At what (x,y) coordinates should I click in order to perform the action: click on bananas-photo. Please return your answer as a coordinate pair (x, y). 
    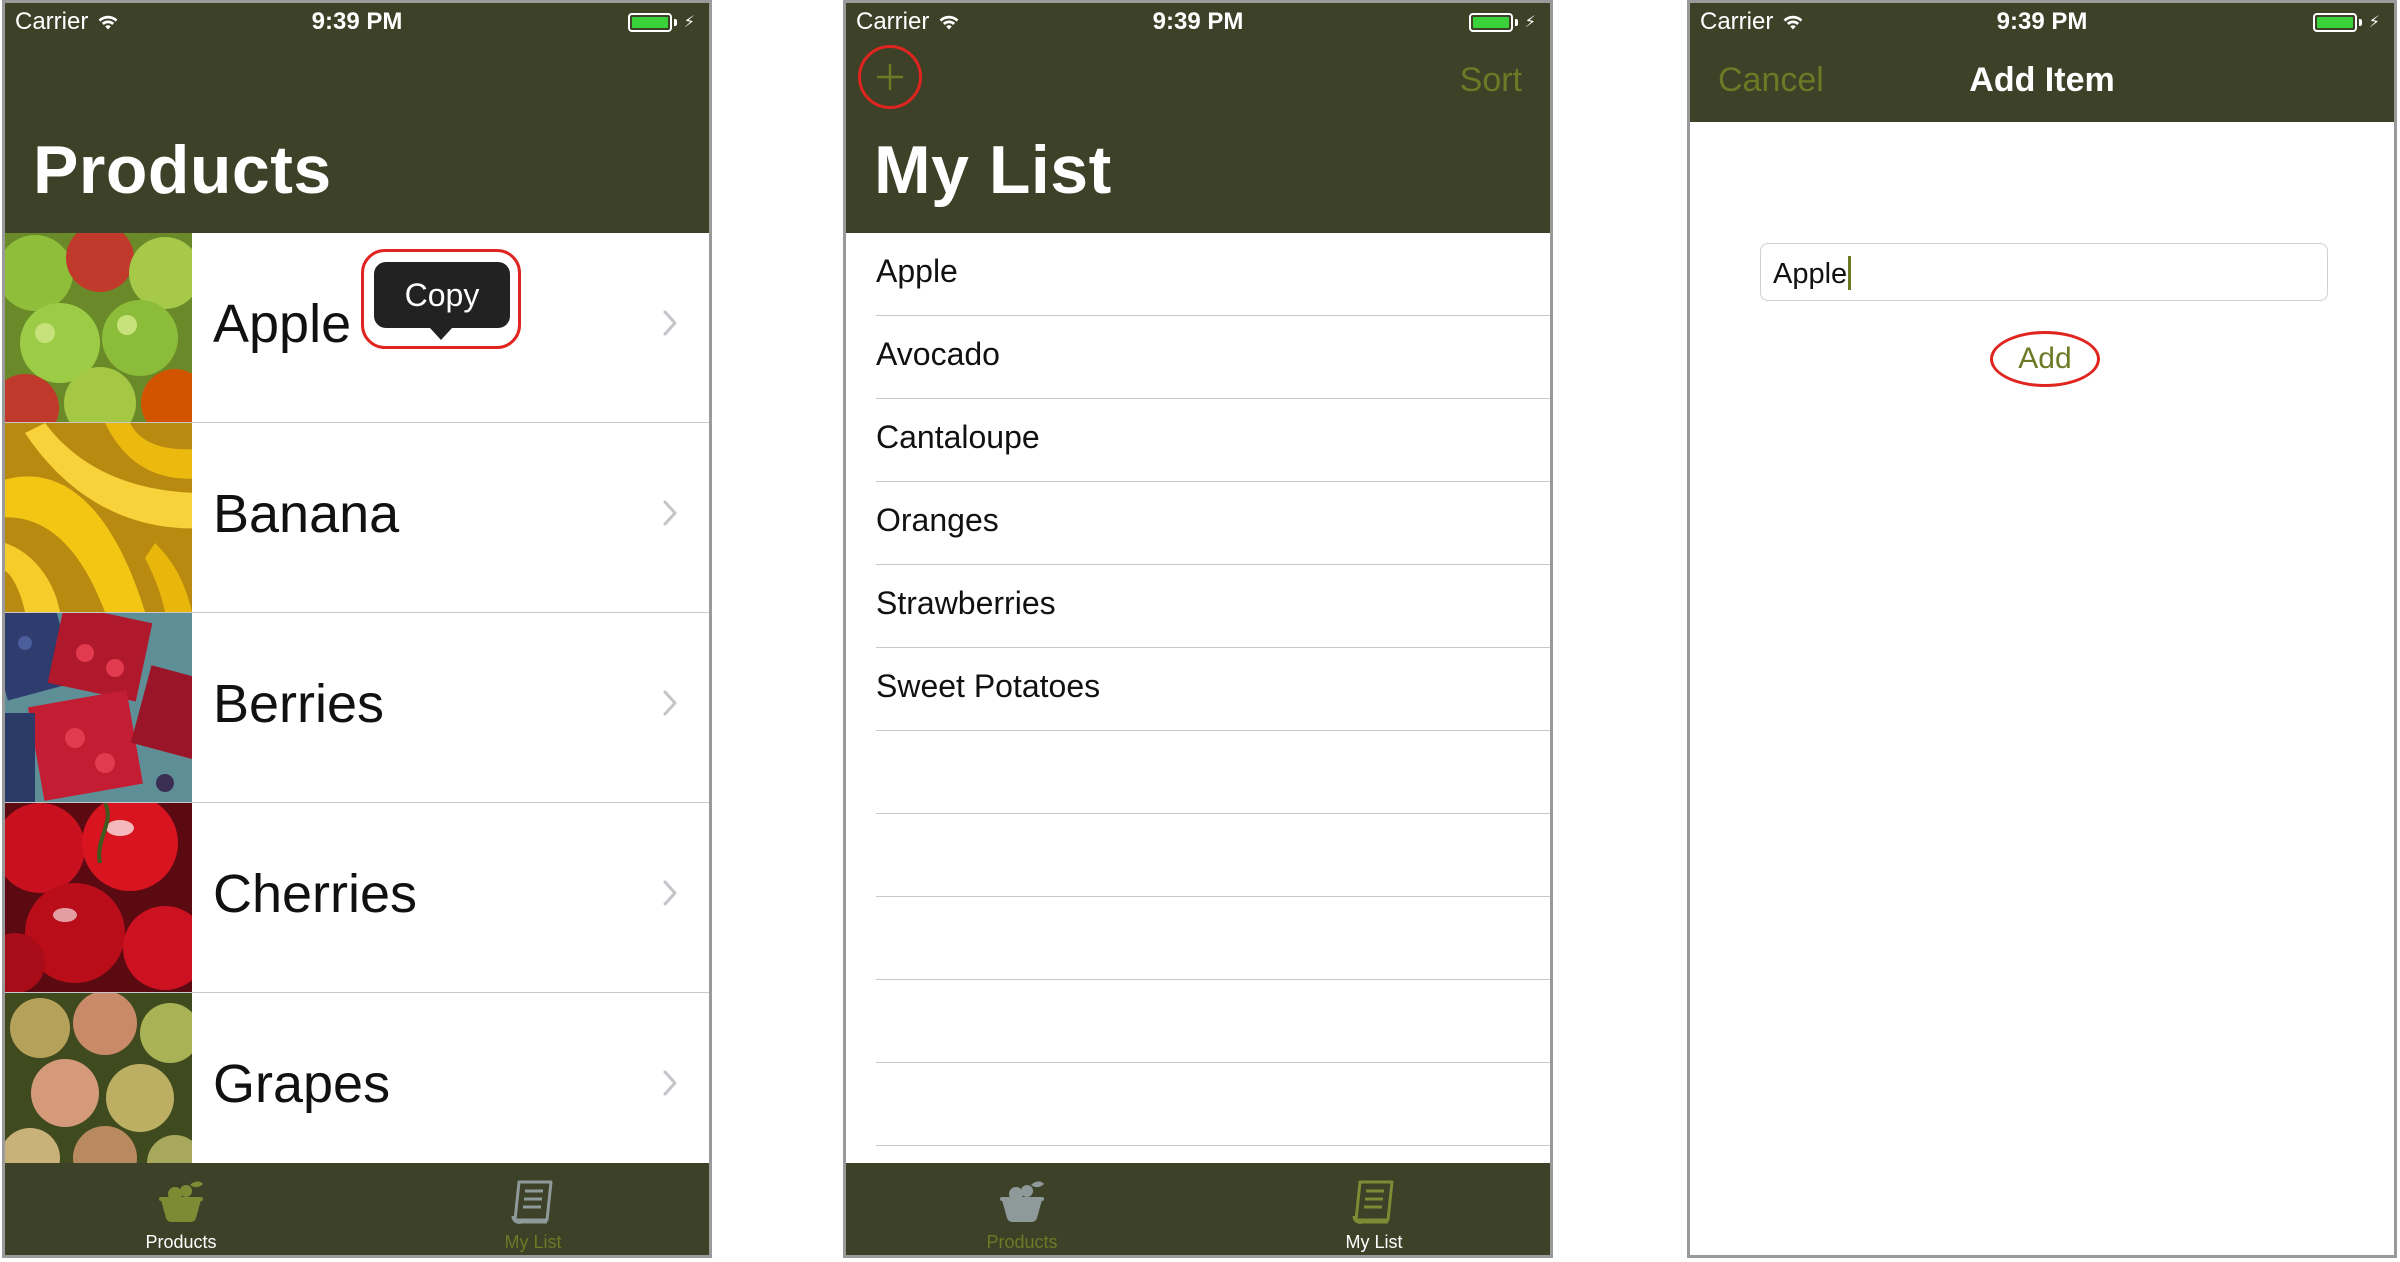
    Looking at the image, I should click on (98, 517).